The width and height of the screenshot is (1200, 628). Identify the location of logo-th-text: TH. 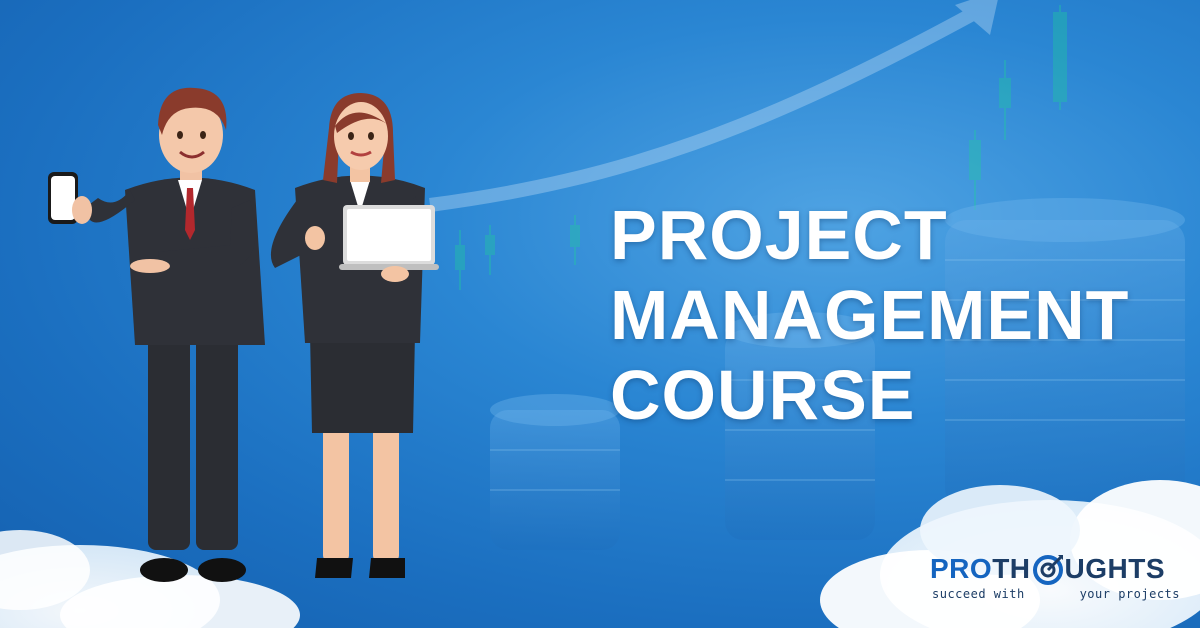
(1011, 568).